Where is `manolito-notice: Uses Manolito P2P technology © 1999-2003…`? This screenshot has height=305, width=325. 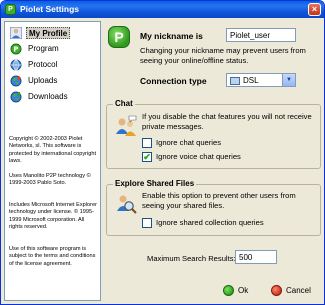
manolito-notice: Uses Manolito P2P technology © 1999-2003… is located at coordinates (50, 180).